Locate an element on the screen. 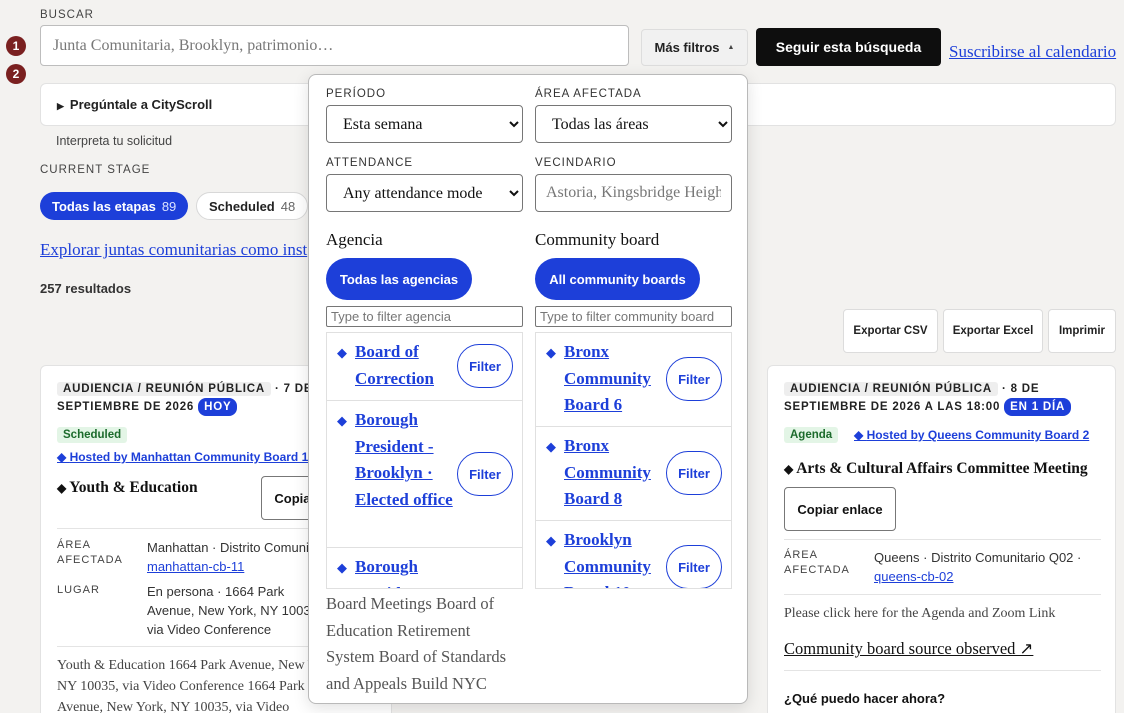  host-link: ◆ Hosted by Queens Community Board 2 is located at coordinates (971, 435).